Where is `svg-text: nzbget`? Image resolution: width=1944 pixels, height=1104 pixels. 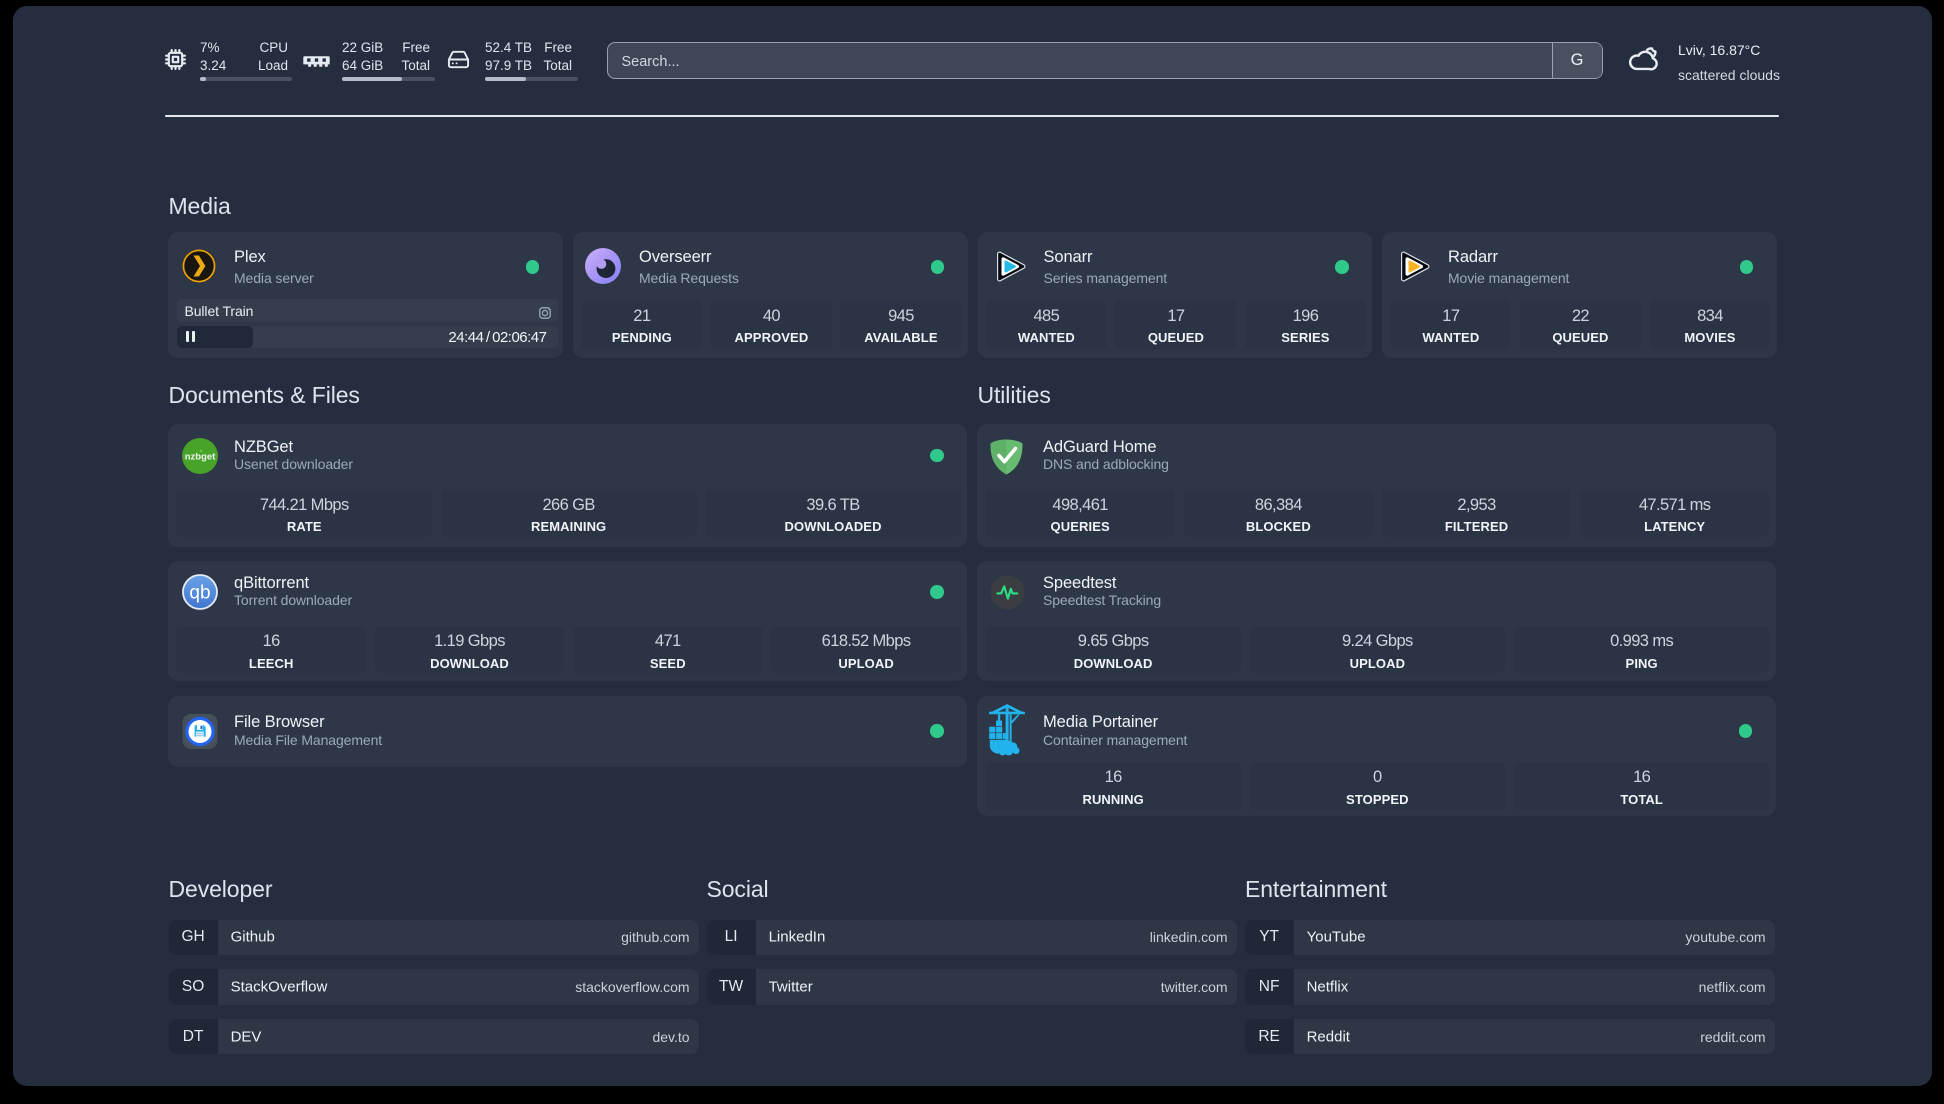
svg-text: nzbget is located at coordinates (200, 456).